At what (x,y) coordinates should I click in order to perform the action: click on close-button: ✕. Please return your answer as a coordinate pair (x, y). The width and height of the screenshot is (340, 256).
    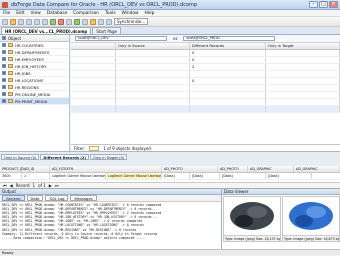
    Looking at the image, I should click on (333, 4).